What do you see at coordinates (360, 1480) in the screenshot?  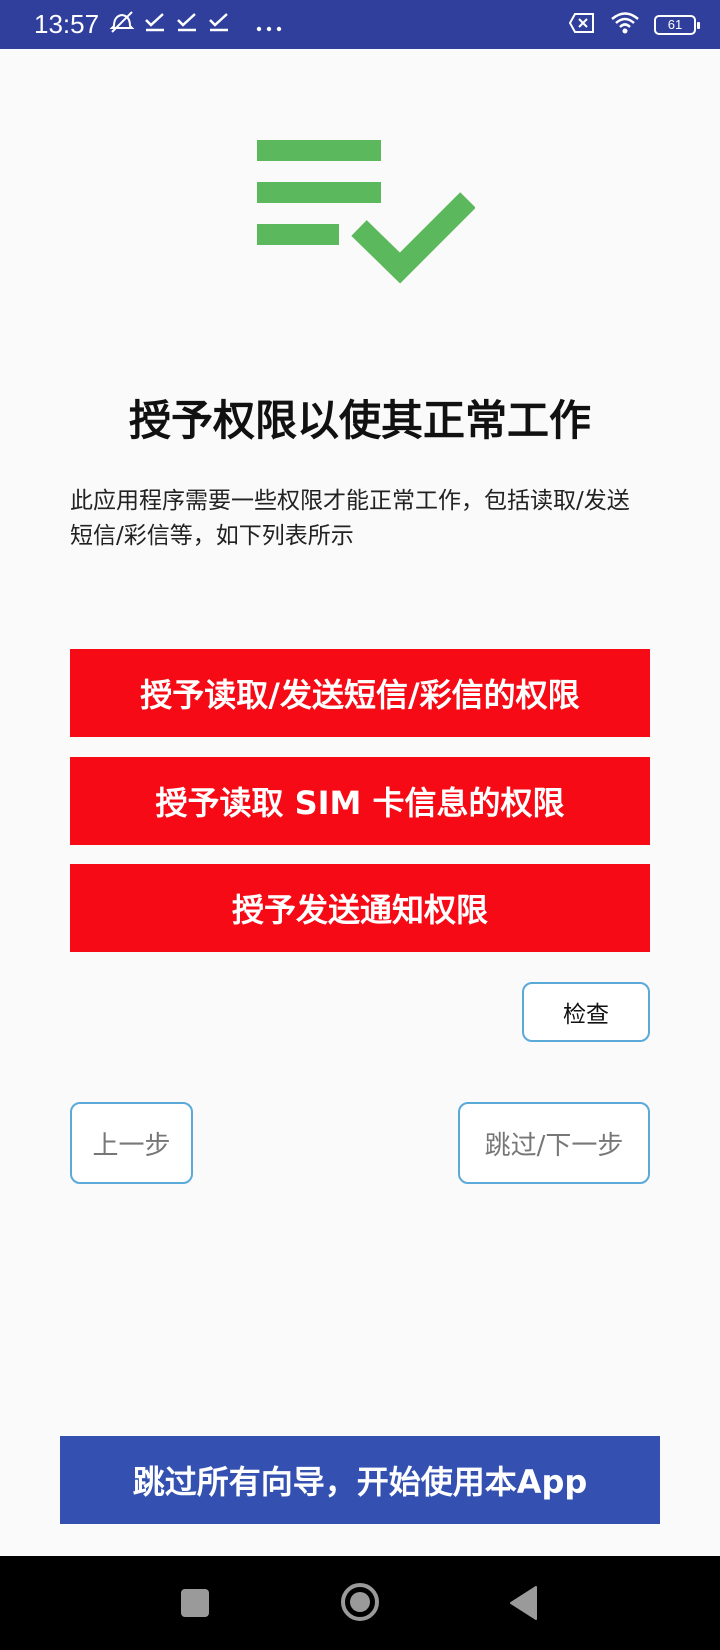 I see `skip-wizard-button: 跳过所有向导，开始使用本App` at bounding box center [360, 1480].